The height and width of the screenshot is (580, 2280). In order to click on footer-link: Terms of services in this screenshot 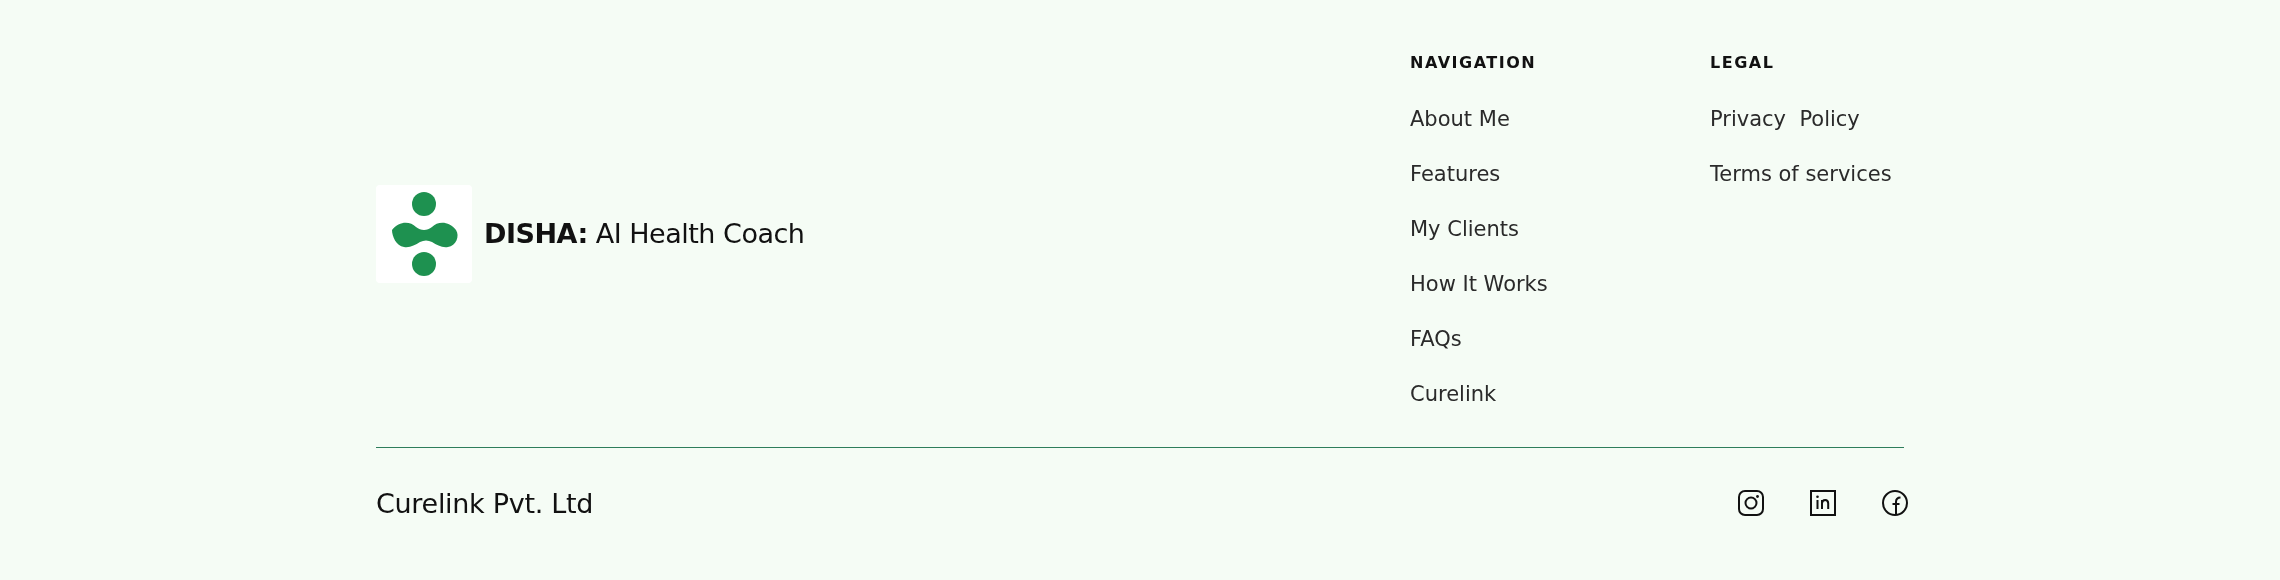, I will do `click(1801, 174)`.